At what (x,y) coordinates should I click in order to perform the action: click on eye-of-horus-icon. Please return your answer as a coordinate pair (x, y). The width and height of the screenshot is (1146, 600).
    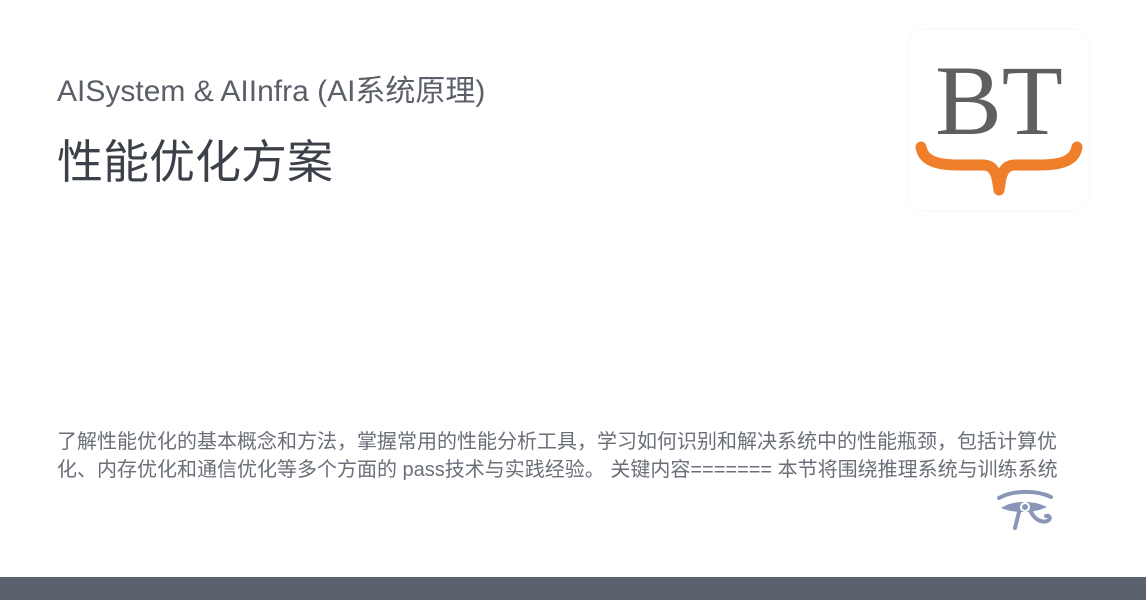
    Looking at the image, I should click on (1025, 511).